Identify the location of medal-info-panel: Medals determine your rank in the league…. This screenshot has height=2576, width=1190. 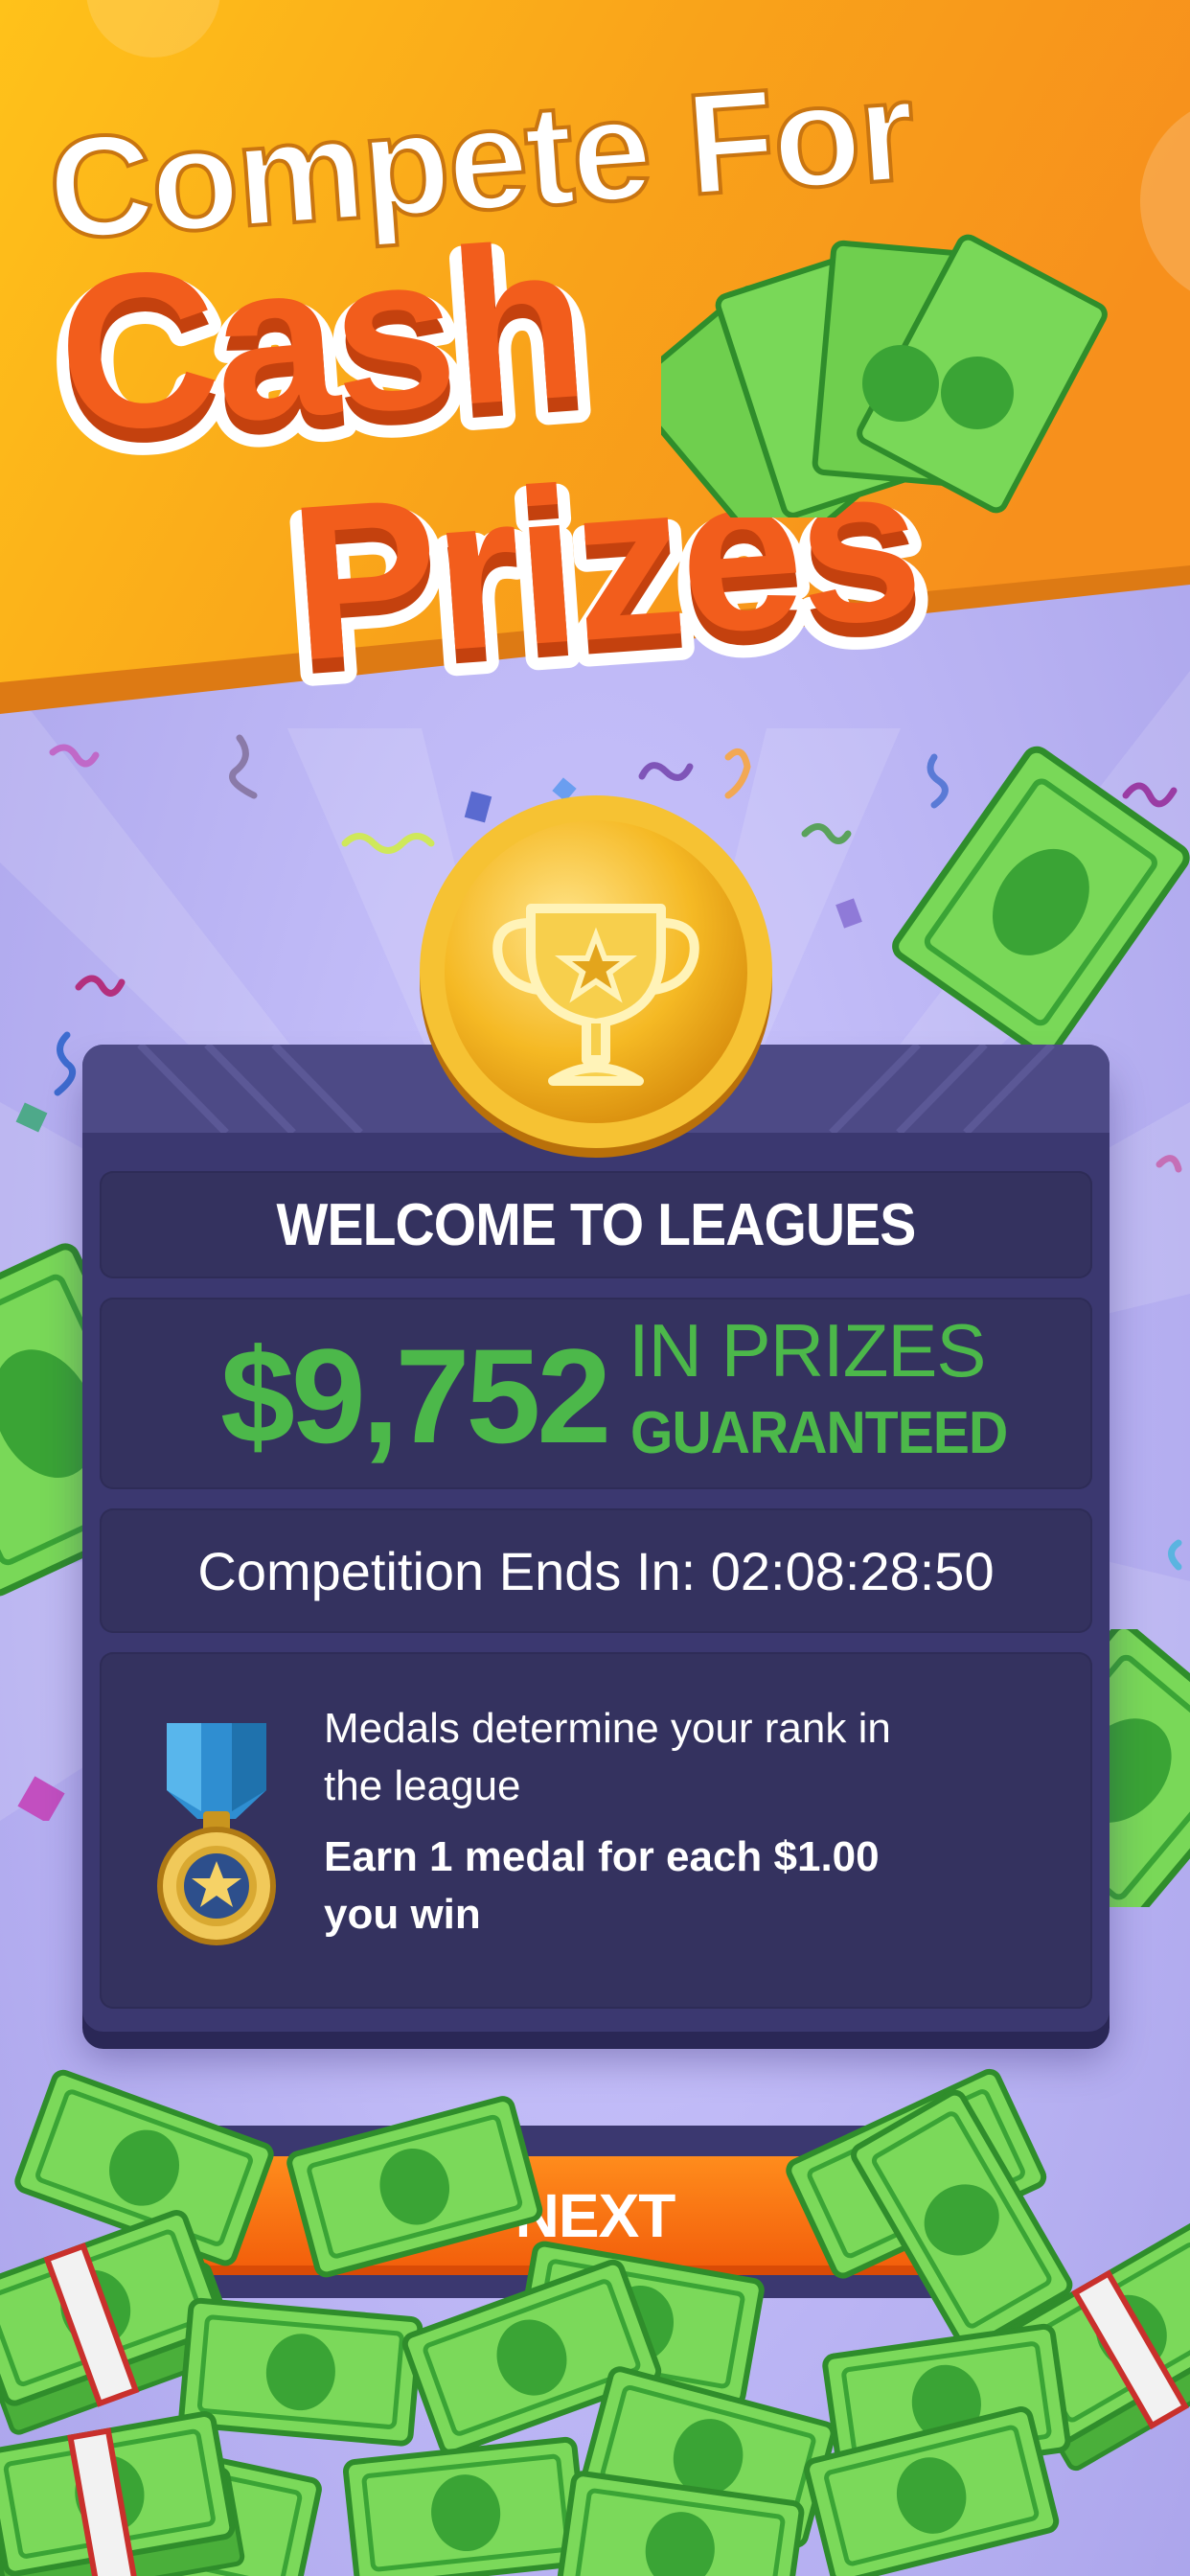
(596, 1830).